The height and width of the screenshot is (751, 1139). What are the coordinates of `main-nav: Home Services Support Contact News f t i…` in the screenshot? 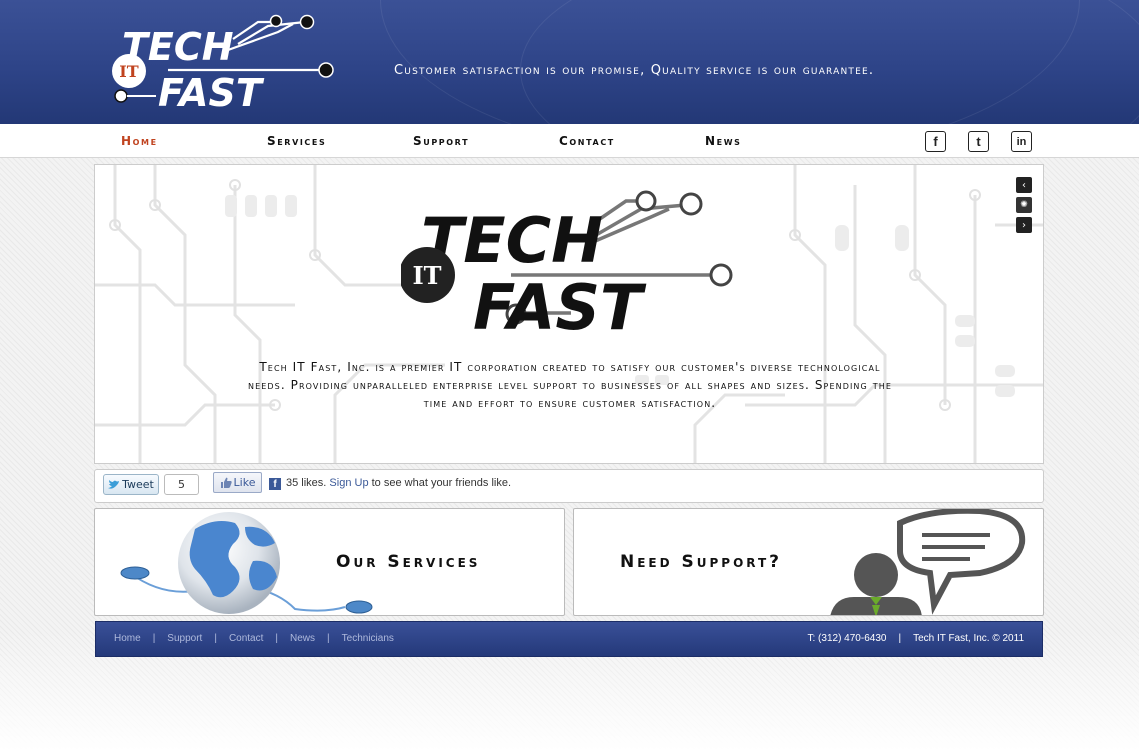 It's located at (569, 141).